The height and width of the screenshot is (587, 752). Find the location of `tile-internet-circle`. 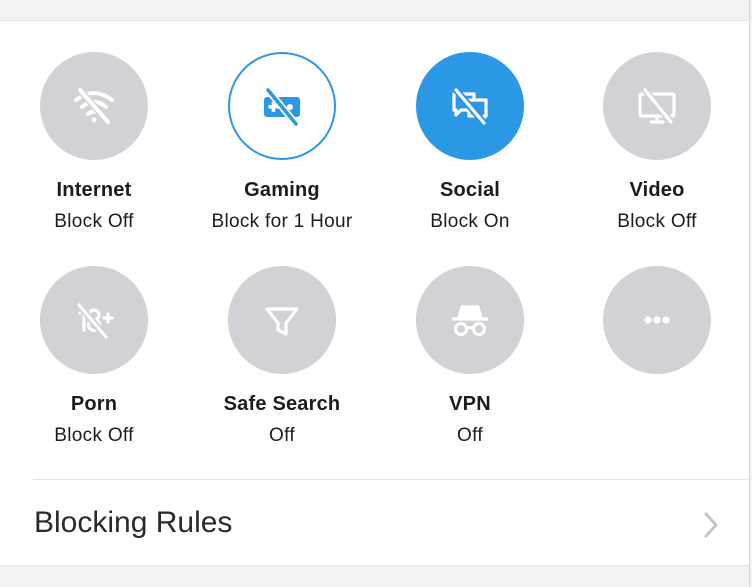

tile-internet-circle is located at coordinates (94, 106).